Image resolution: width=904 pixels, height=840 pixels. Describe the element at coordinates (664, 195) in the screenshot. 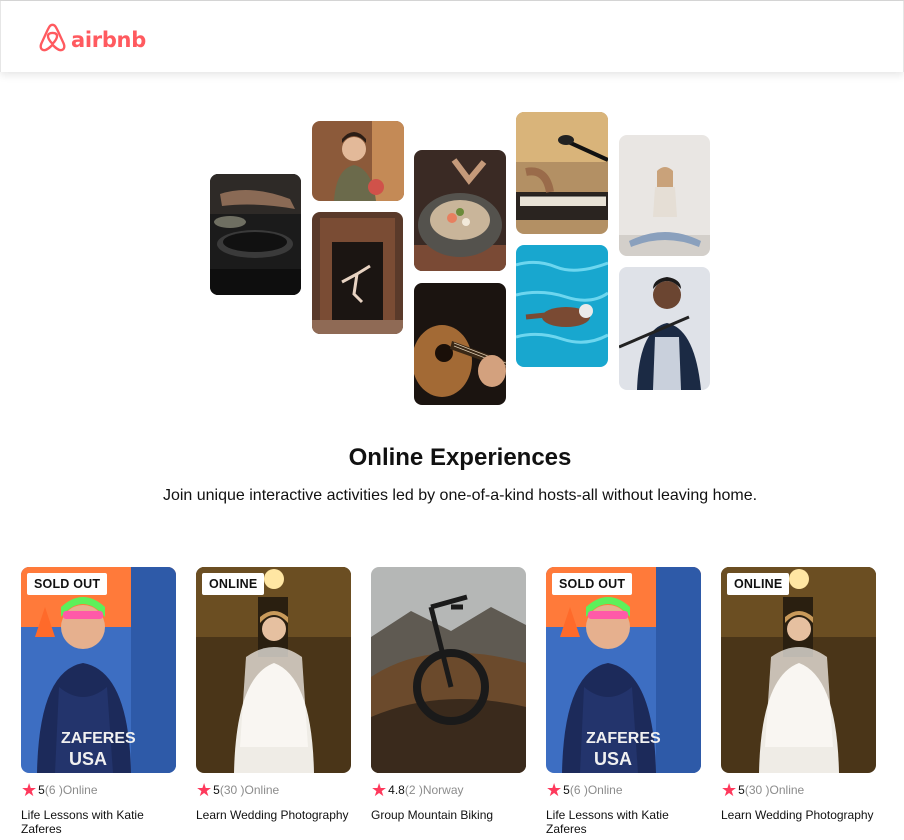

I see `photo-yoga` at that location.